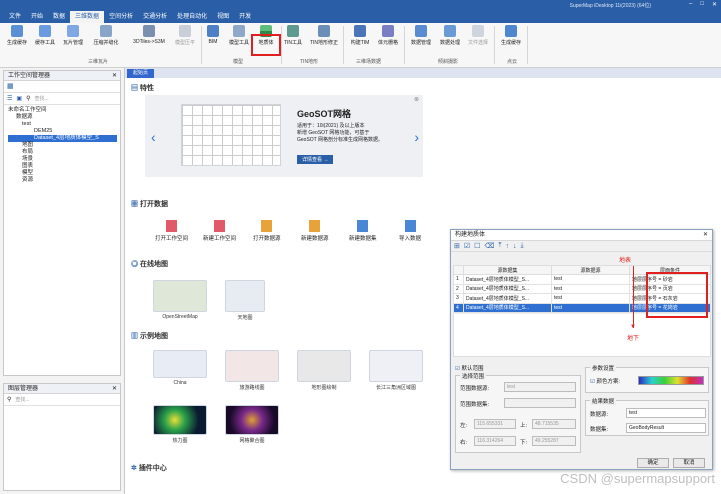 This screenshot has height=494, width=721. Describe the element at coordinates (15, 17) in the screenshot. I see `menu-file: 文件` at that location.